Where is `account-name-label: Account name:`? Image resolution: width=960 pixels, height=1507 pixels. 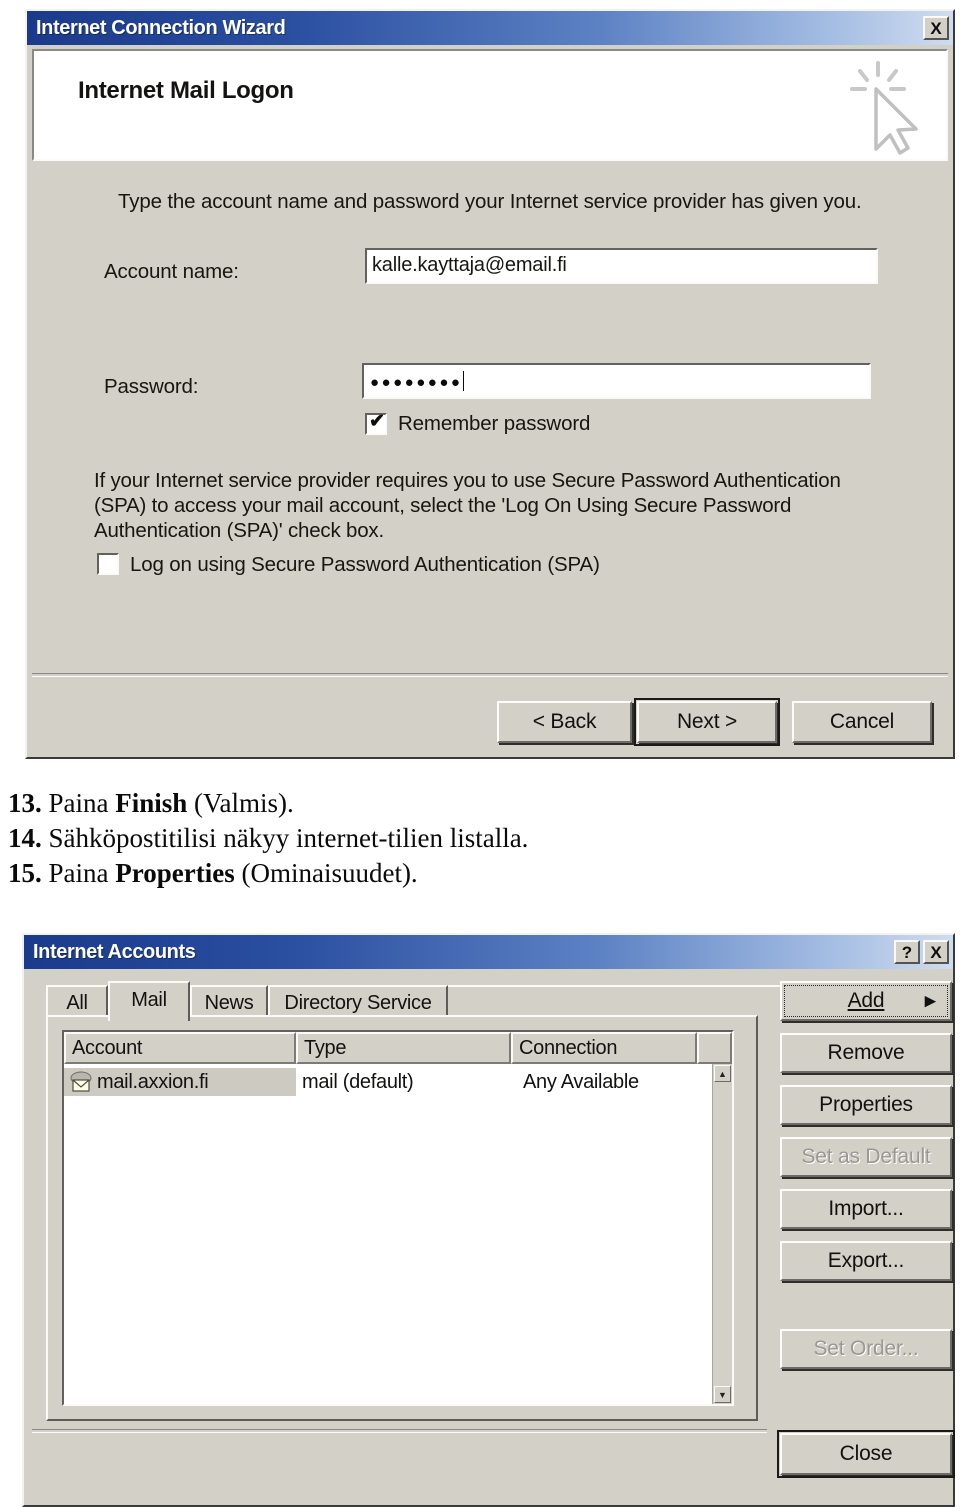
account-name-label: Account name: is located at coordinates (171, 271).